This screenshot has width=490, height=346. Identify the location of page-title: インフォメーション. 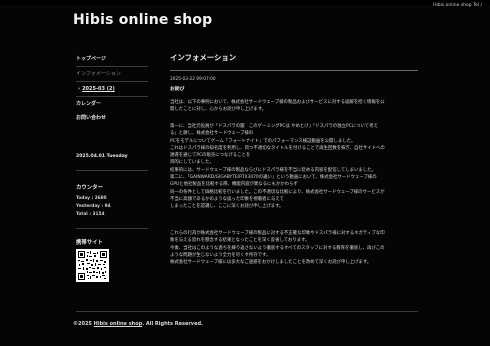
(203, 57).